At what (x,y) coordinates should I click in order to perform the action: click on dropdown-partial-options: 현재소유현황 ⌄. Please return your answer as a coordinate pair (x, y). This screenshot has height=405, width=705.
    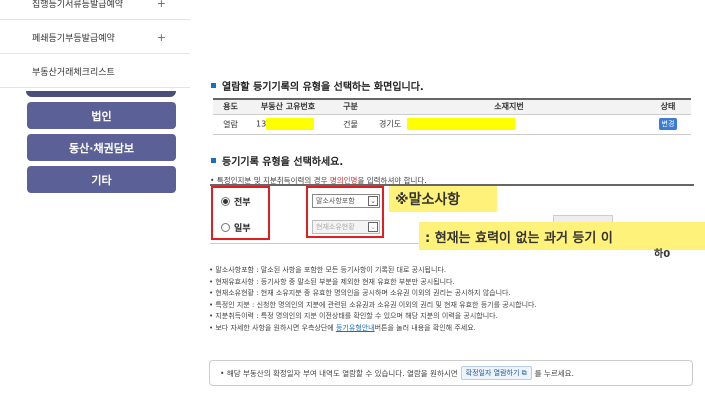
    Looking at the image, I should click on (346, 227).